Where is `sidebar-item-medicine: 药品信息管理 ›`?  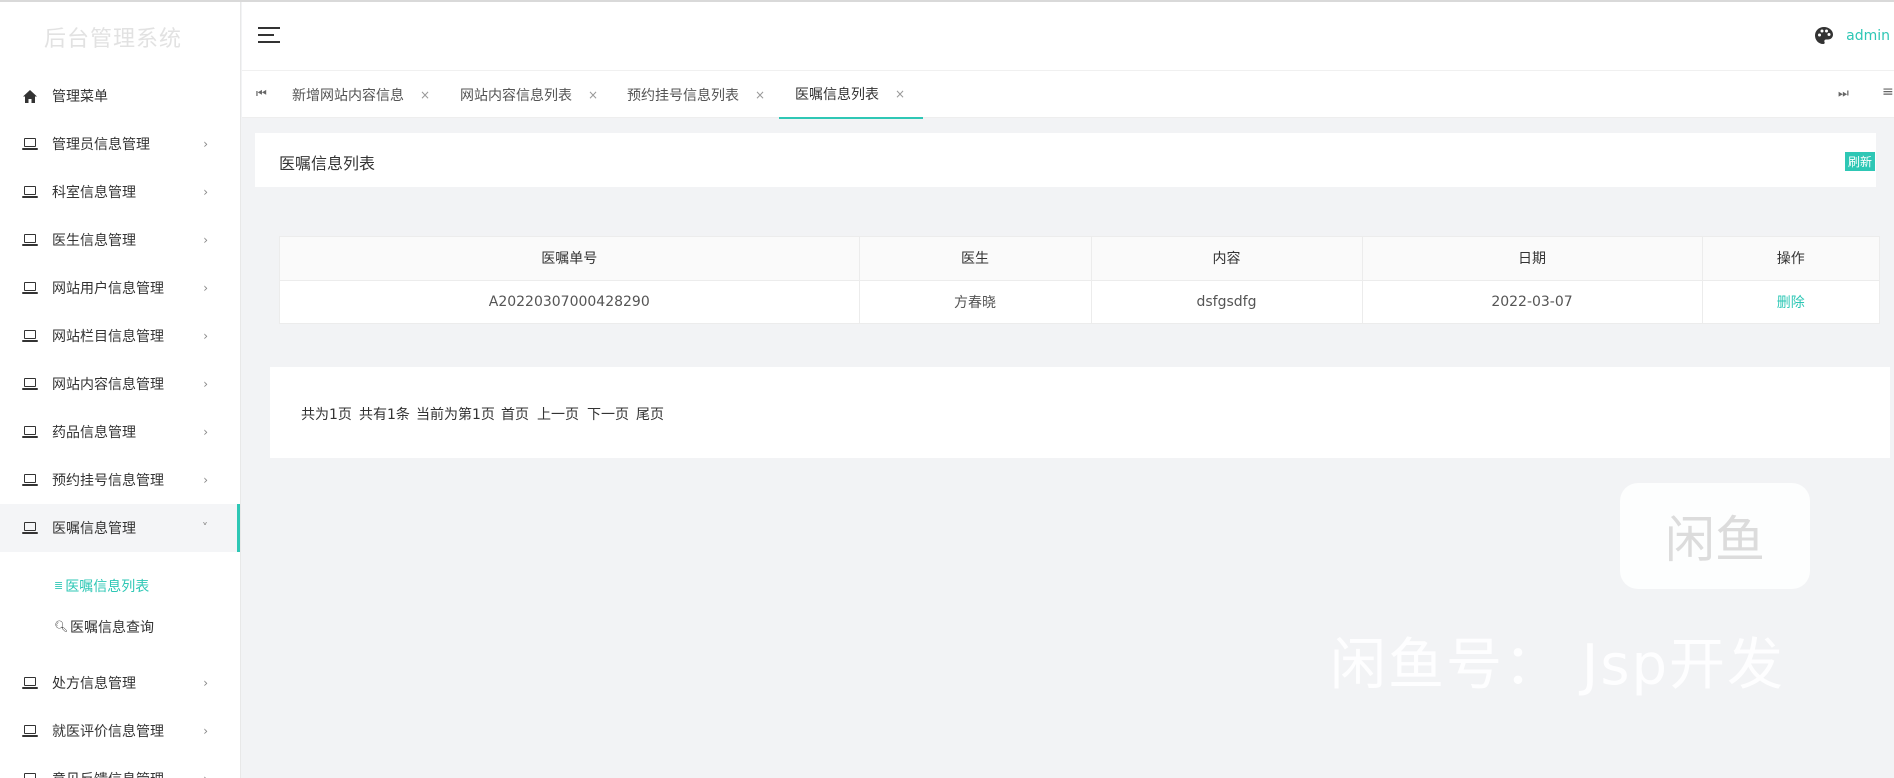
sidebar-item-medicine: 药品信息管理 › is located at coordinates (120, 432).